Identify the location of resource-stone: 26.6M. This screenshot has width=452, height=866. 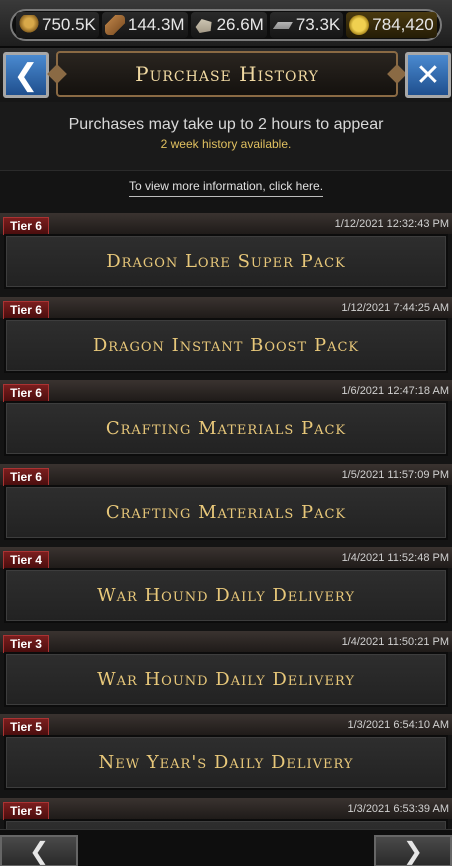
(228, 25).